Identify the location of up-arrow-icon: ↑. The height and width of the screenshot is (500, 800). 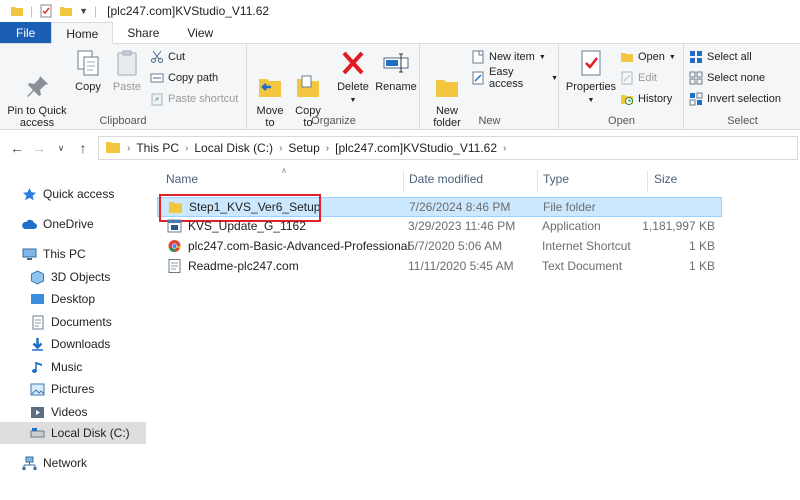
(83, 148).